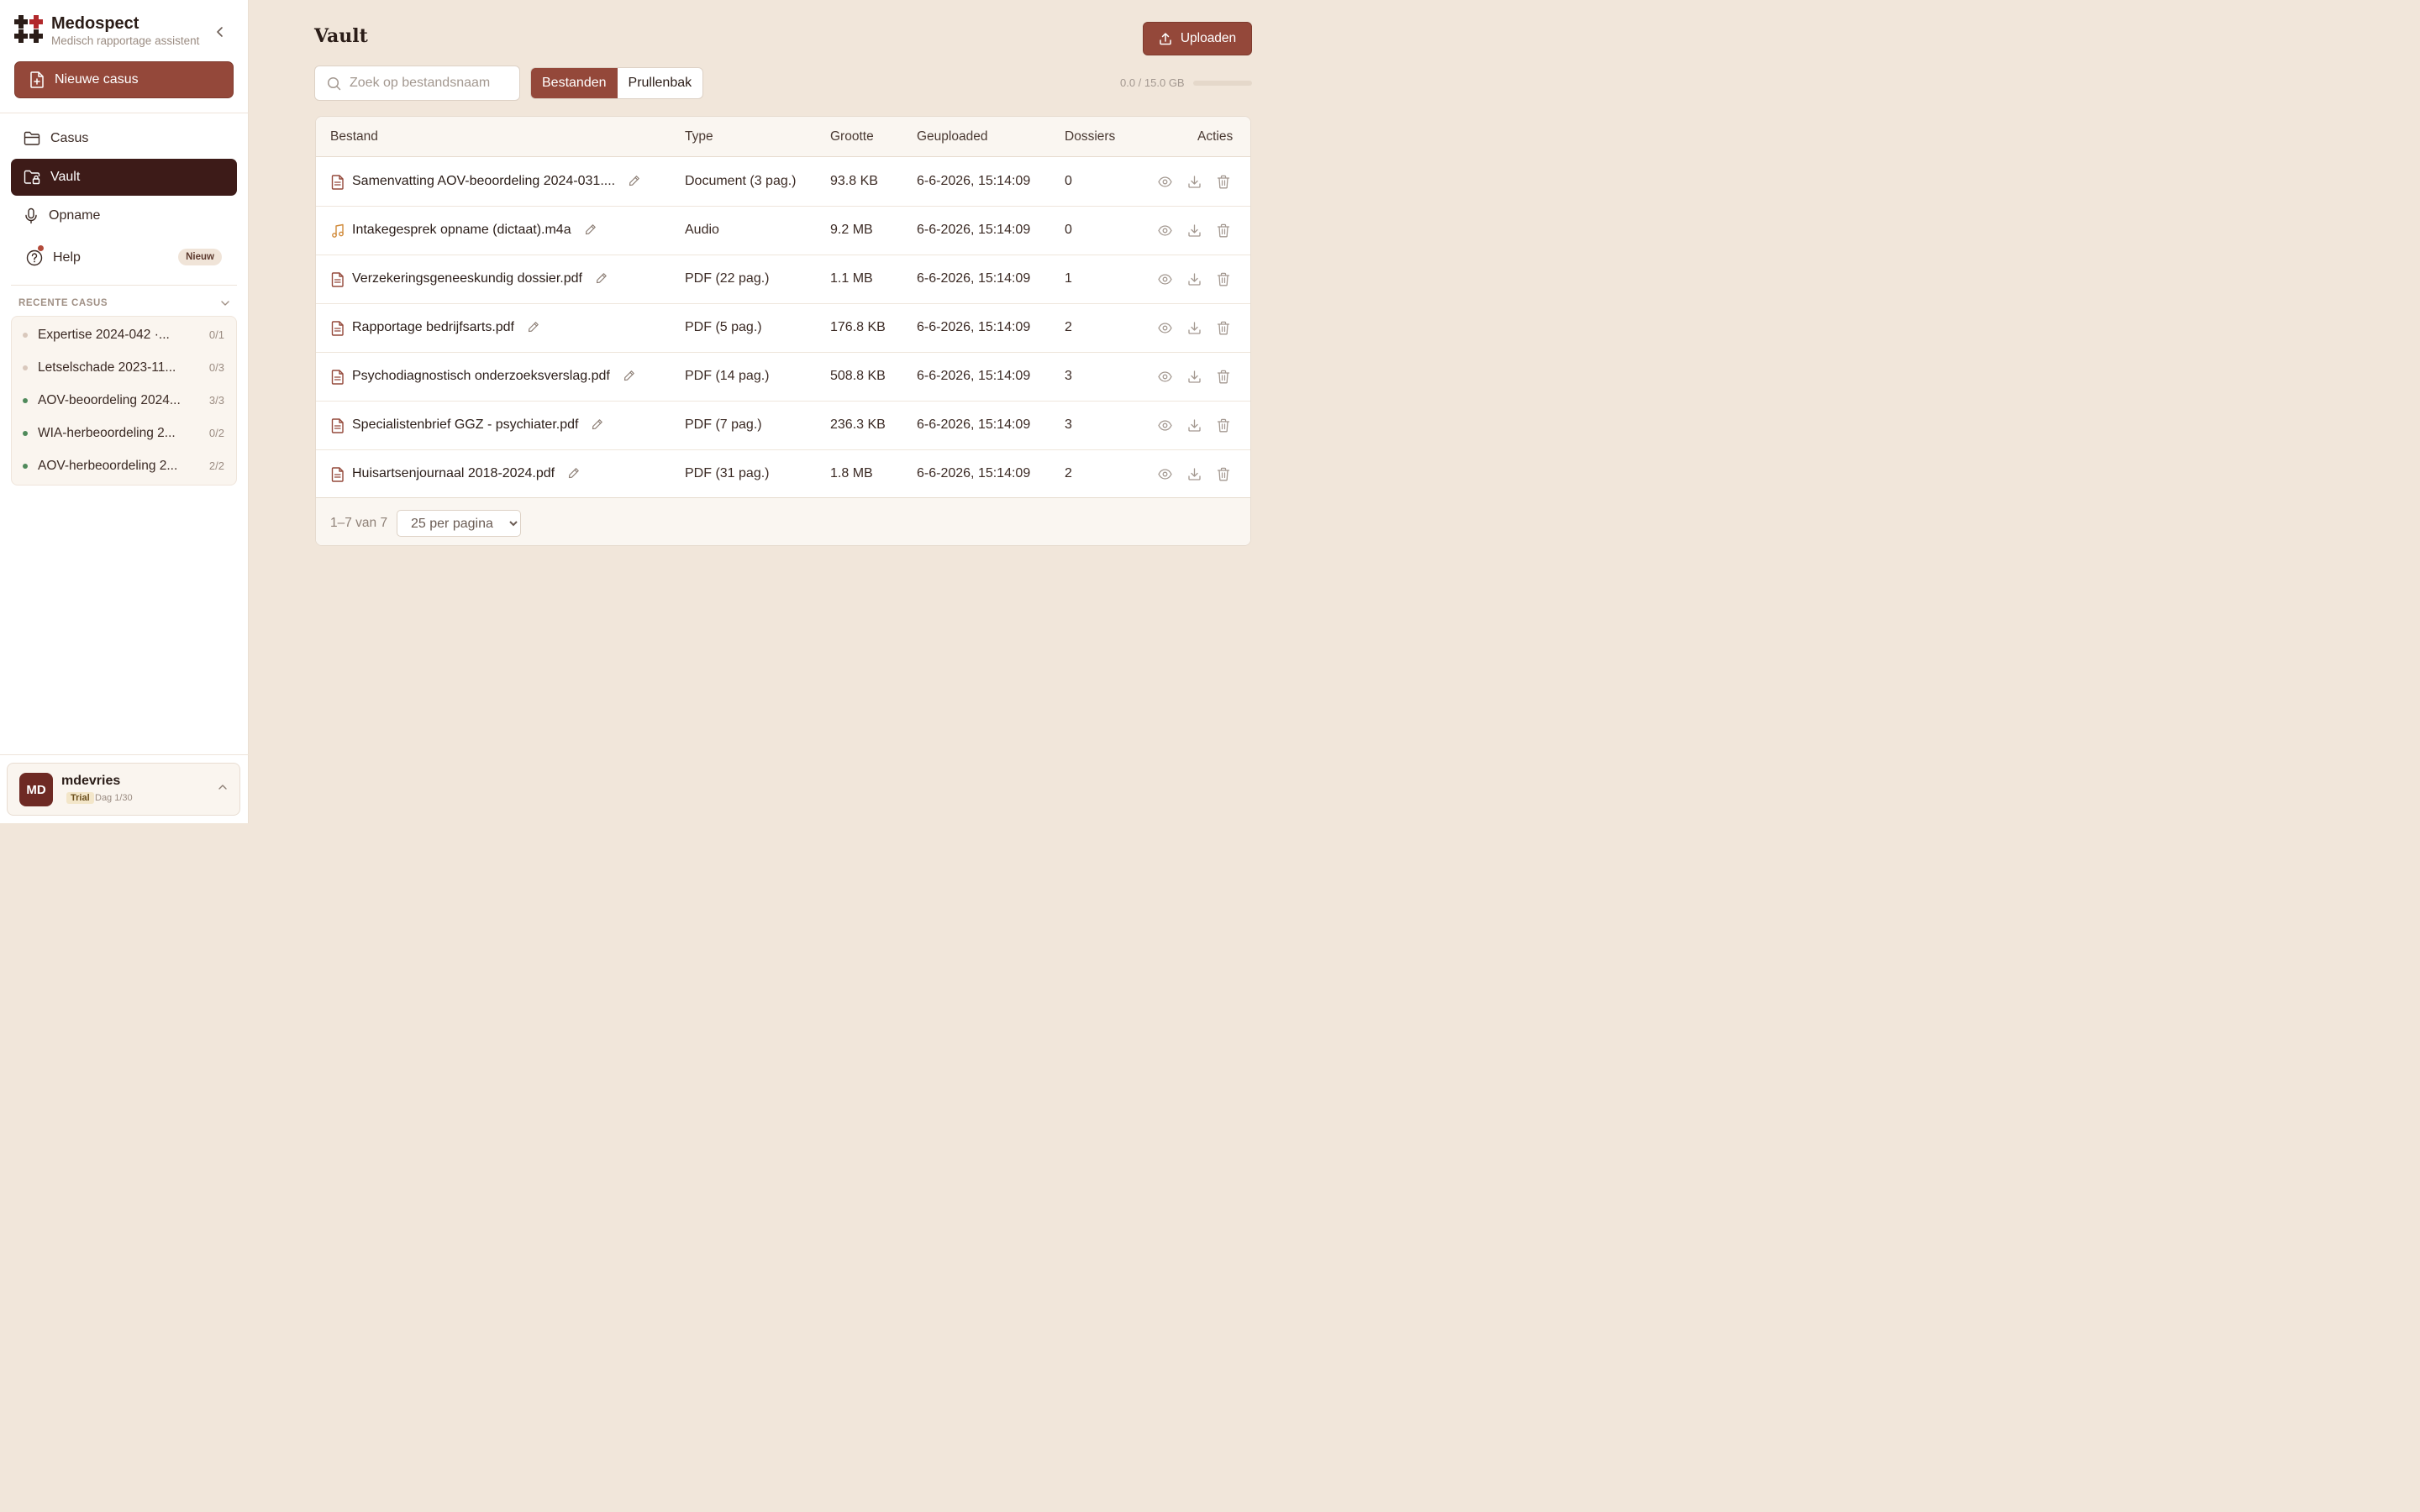 This screenshot has height=1512, width=2420. Describe the element at coordinates (124, 138) in the screenshot. I see `sidebar-item-casus: Casus` at that location.